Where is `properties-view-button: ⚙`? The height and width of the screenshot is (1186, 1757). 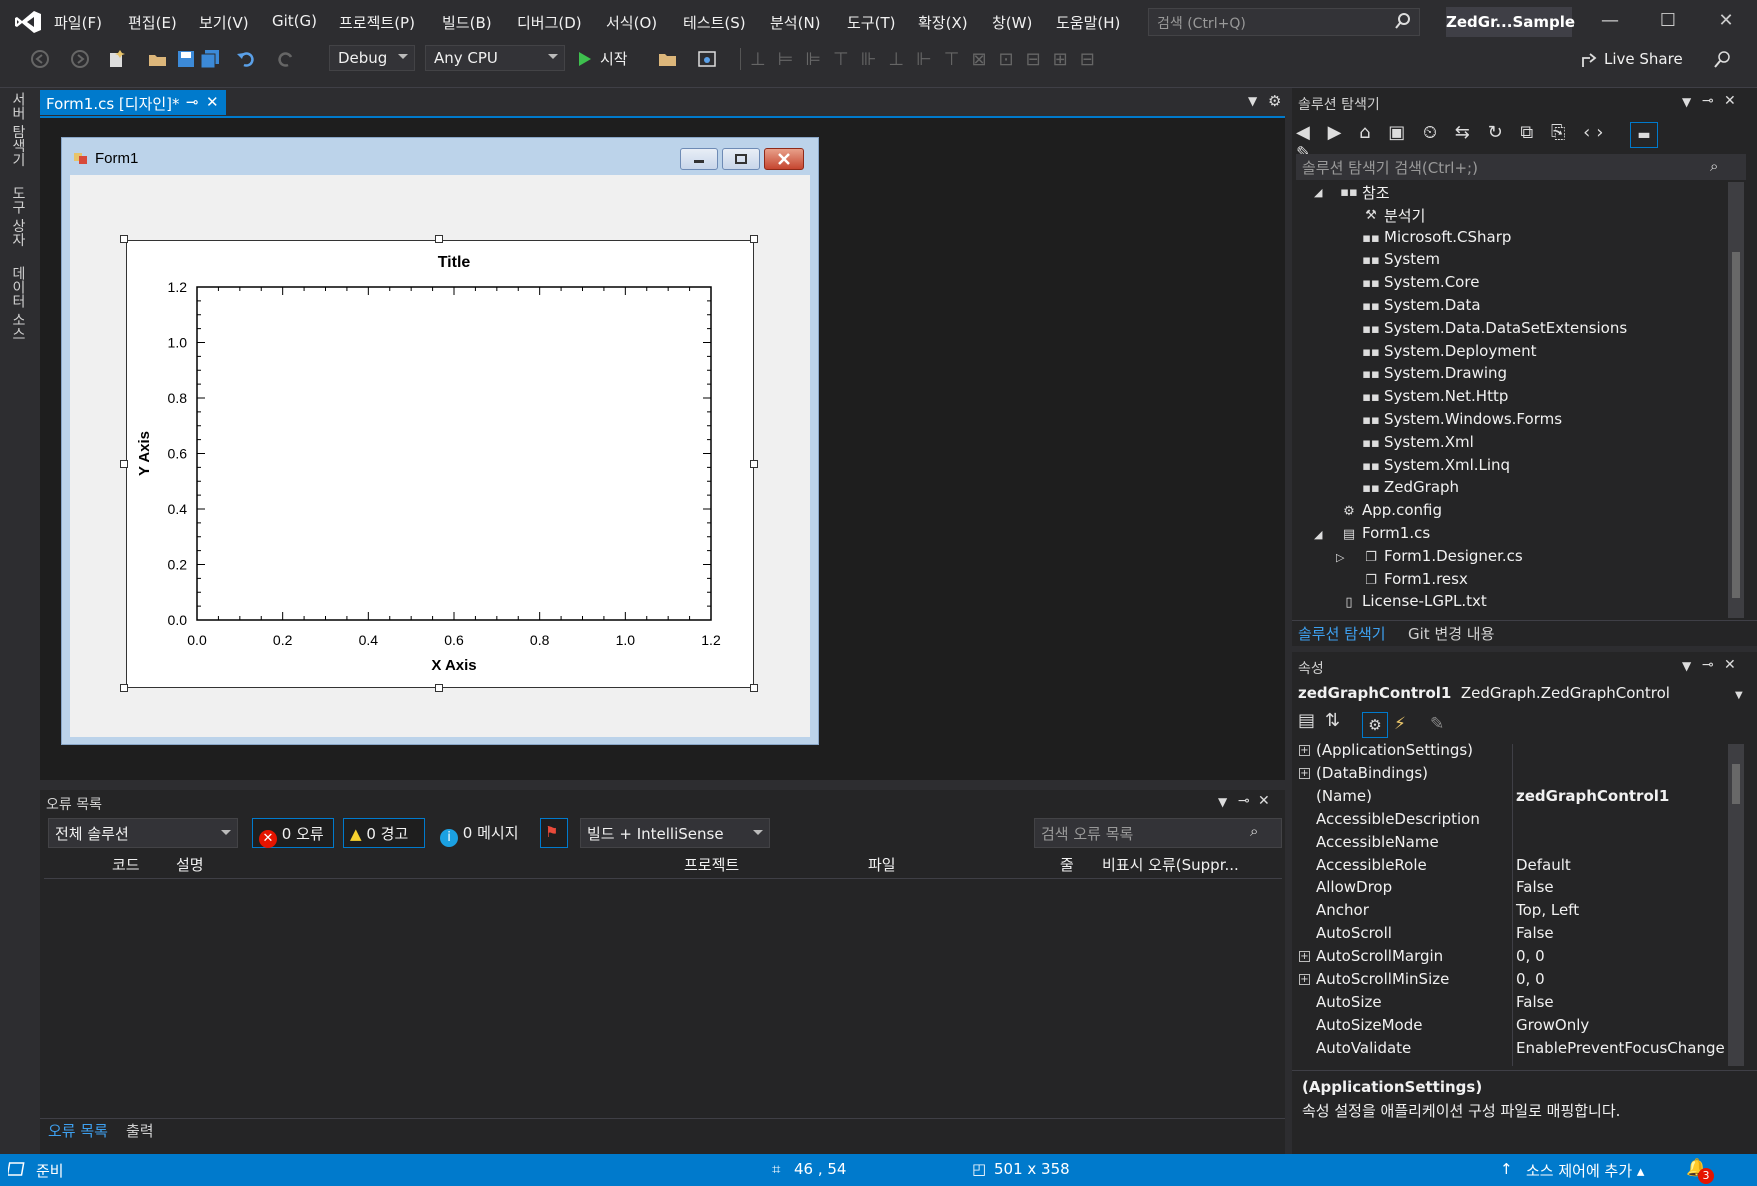
properties-view-button: ⚙ is located at coordinates (1375, 725).